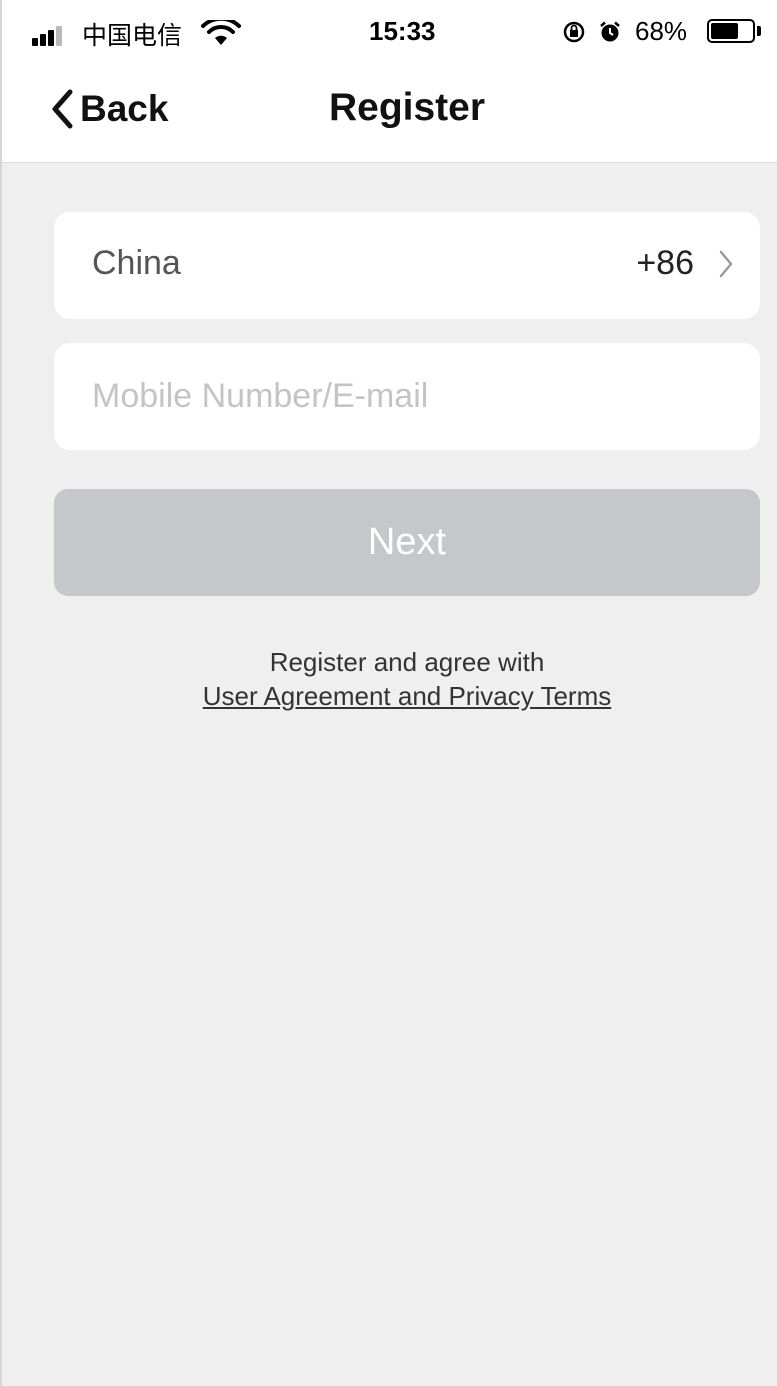 This screenshot has width=777, height=1386. I want to click on page-title: Register, so click(407, 107).